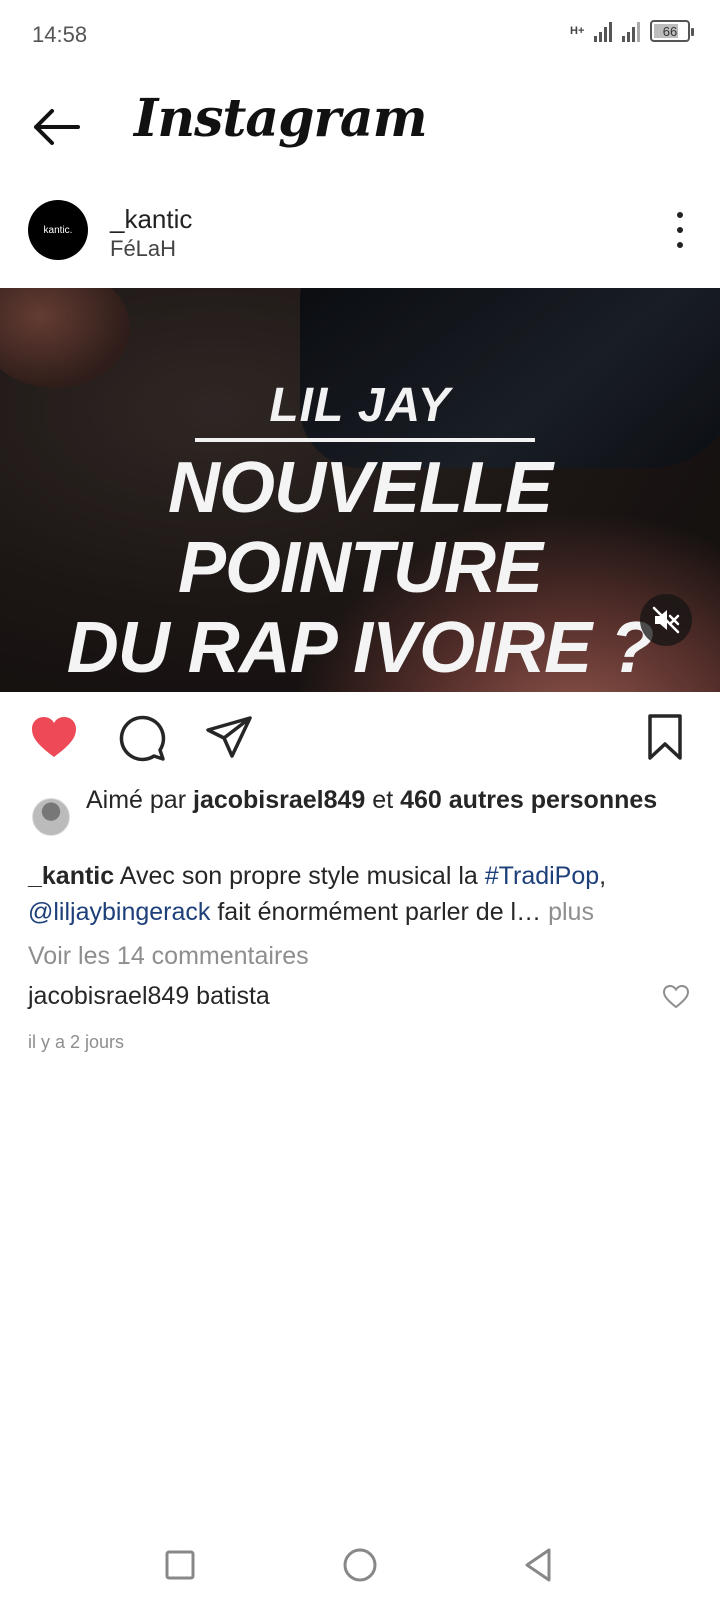  Describe the element at coordinates (151, 219) in the screenshot. I see `post-username: _kantic` at that location.